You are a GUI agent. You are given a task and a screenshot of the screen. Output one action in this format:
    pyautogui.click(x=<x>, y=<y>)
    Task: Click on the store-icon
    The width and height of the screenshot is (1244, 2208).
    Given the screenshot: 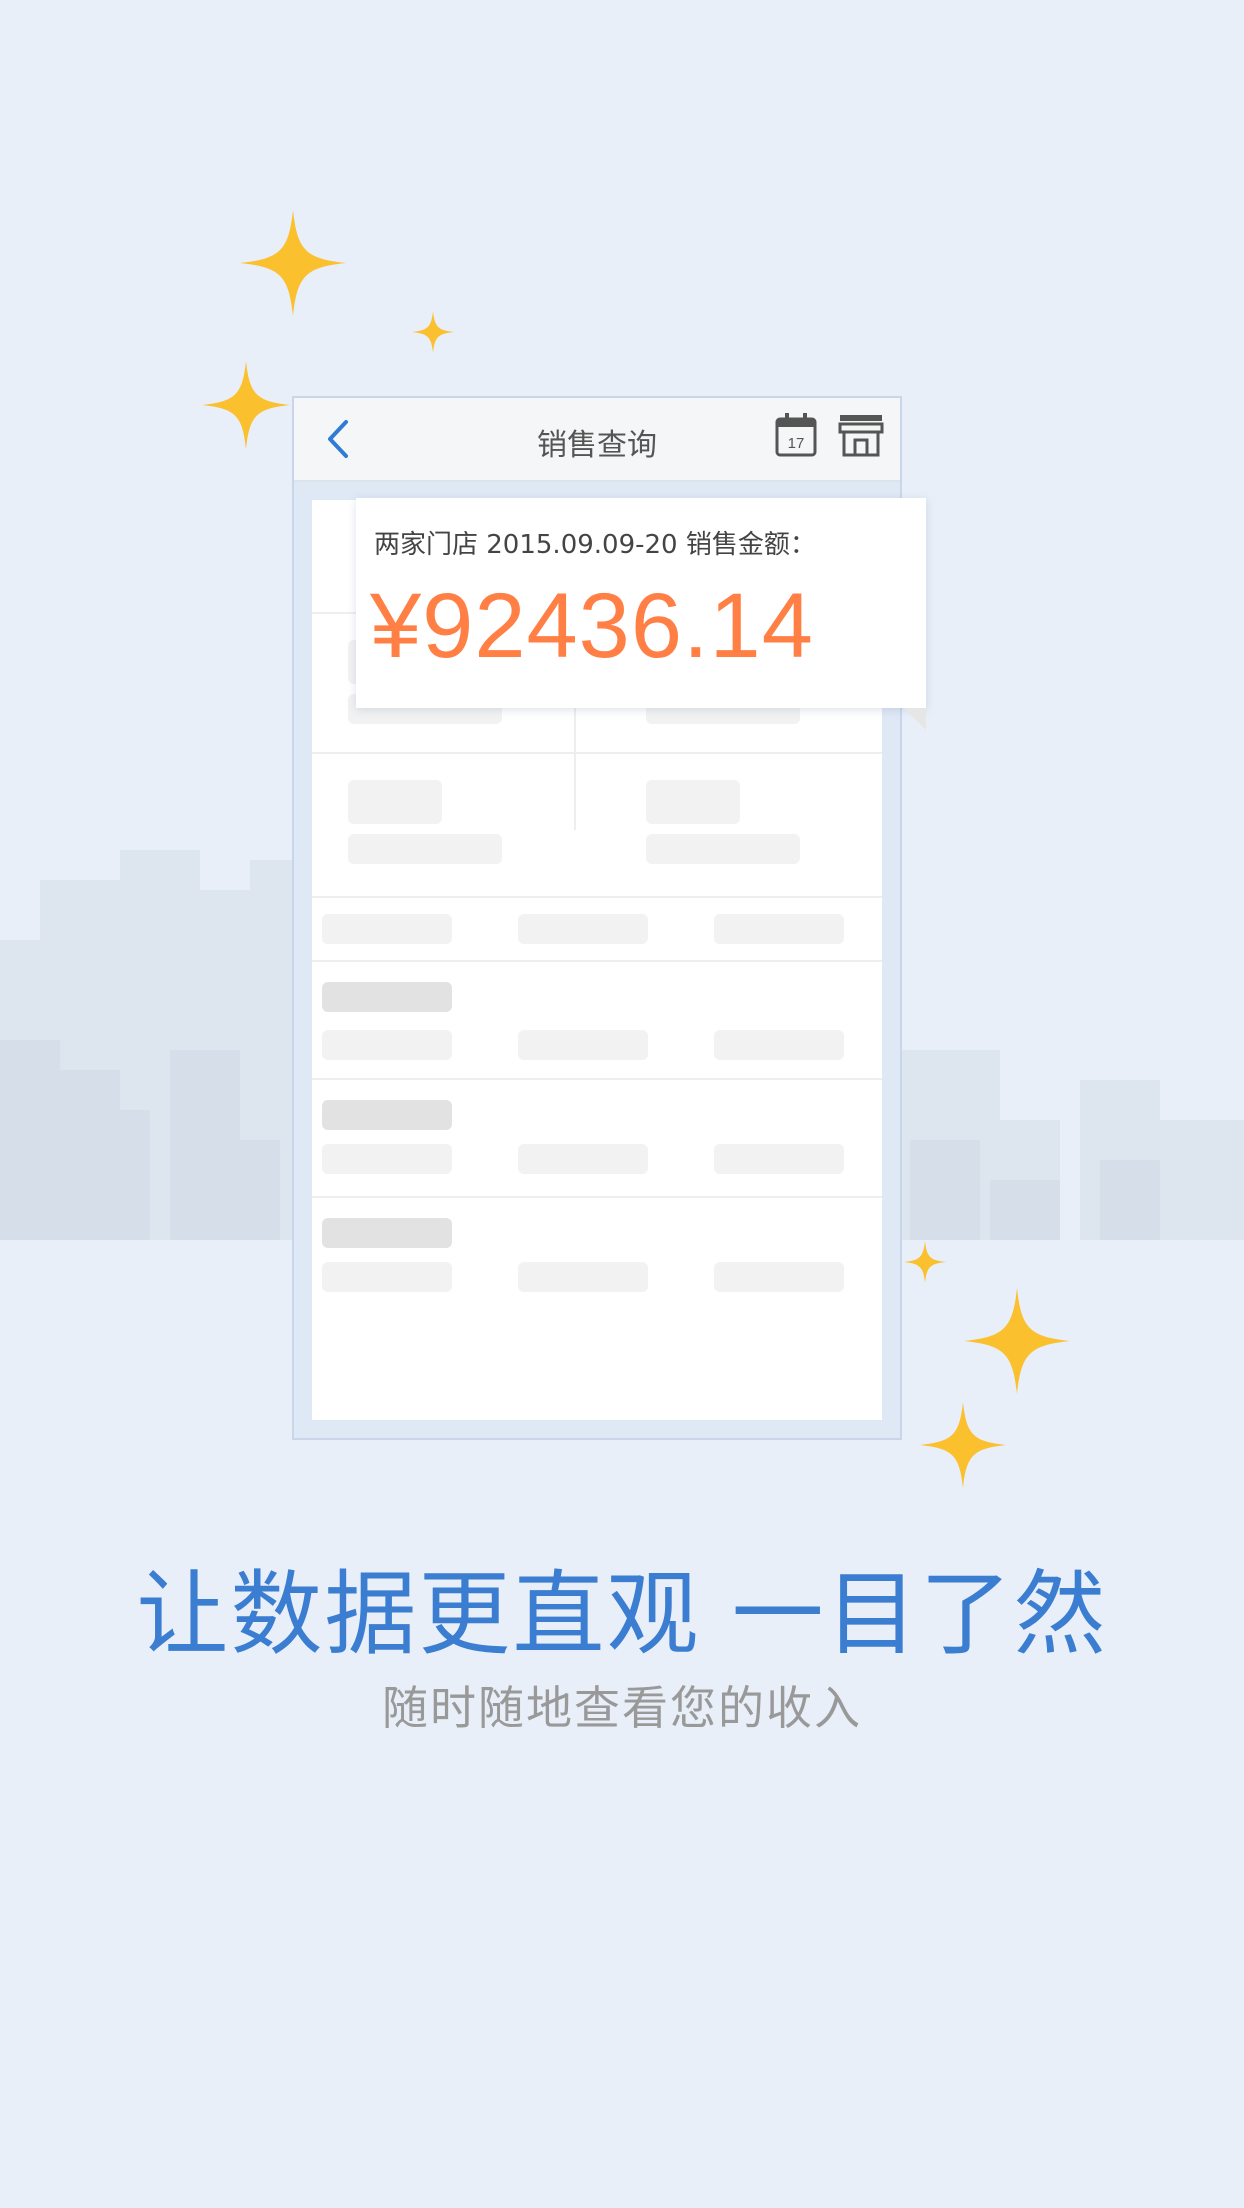 What is the action you would take?
    pyautogui.click(x=861, y=435)
    